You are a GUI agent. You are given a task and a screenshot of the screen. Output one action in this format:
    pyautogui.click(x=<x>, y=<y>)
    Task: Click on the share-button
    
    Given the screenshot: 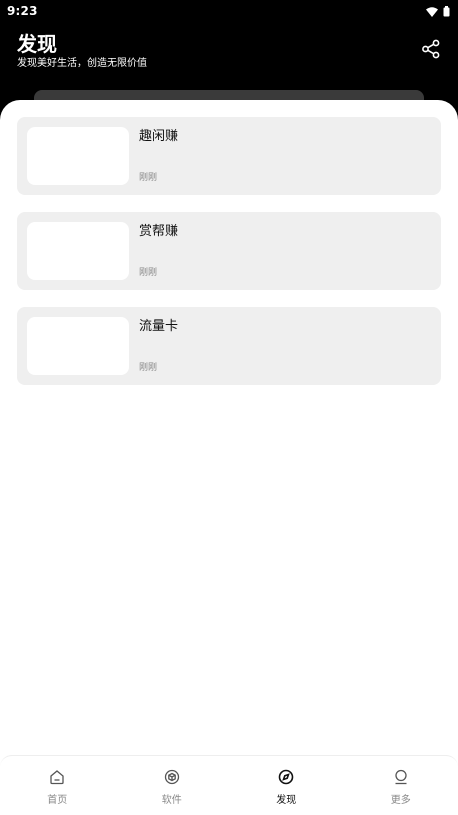 What is the action you would take?
    pyautogui.click(x=431, y=49)
    